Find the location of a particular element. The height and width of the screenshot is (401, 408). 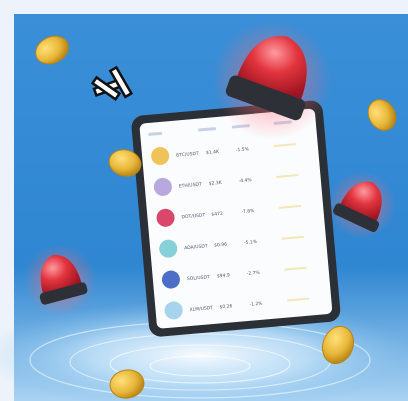

change: -7.8% is located at coordinates (248, 211).